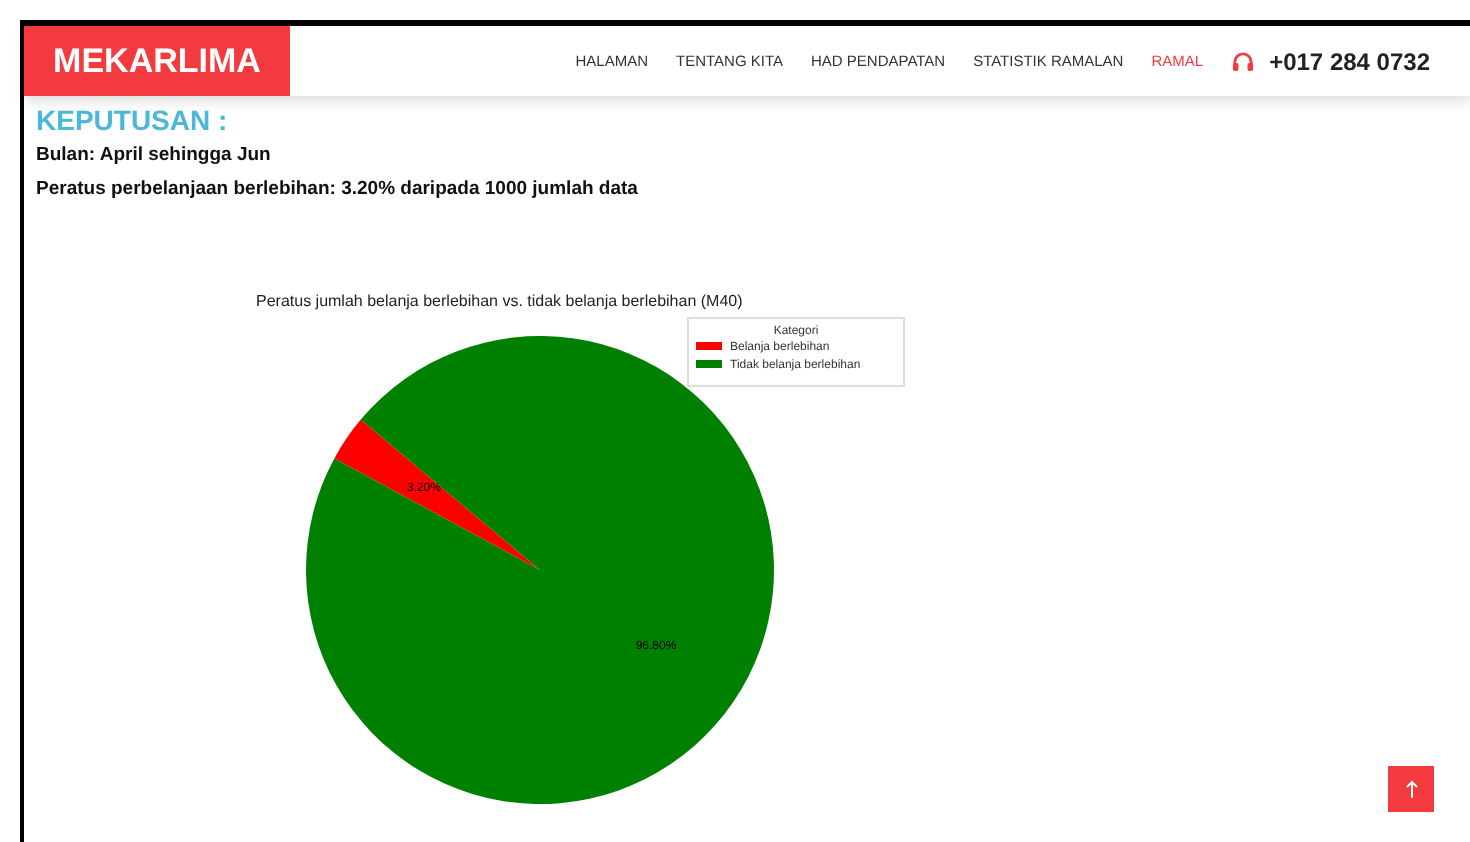 This screenshot has width=1470, height=842. I want to click on back-to-top-button, so click(1411, 789).